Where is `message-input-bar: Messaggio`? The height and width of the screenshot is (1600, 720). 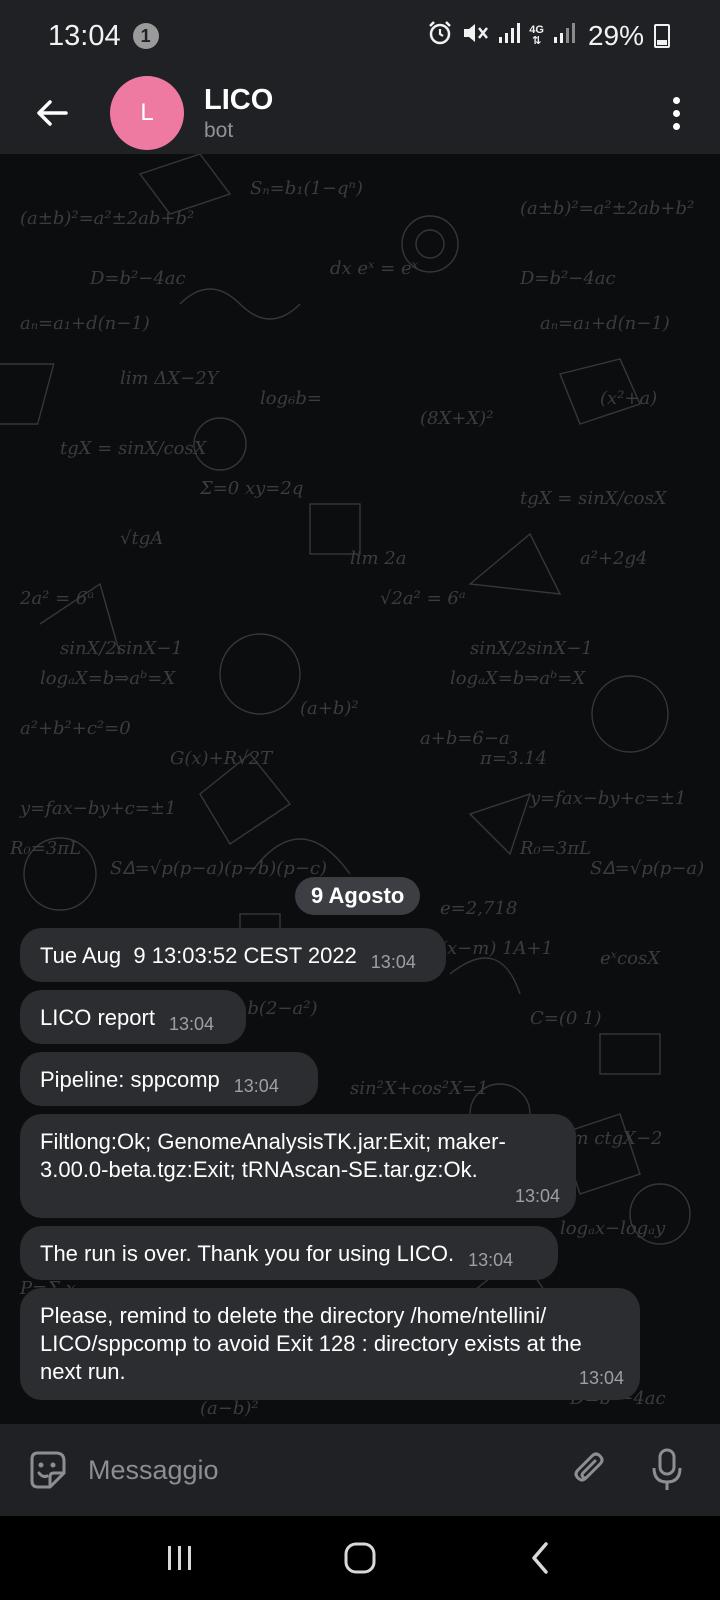 message-input-bar: Messaggio is located at coordinates (360, 1470).